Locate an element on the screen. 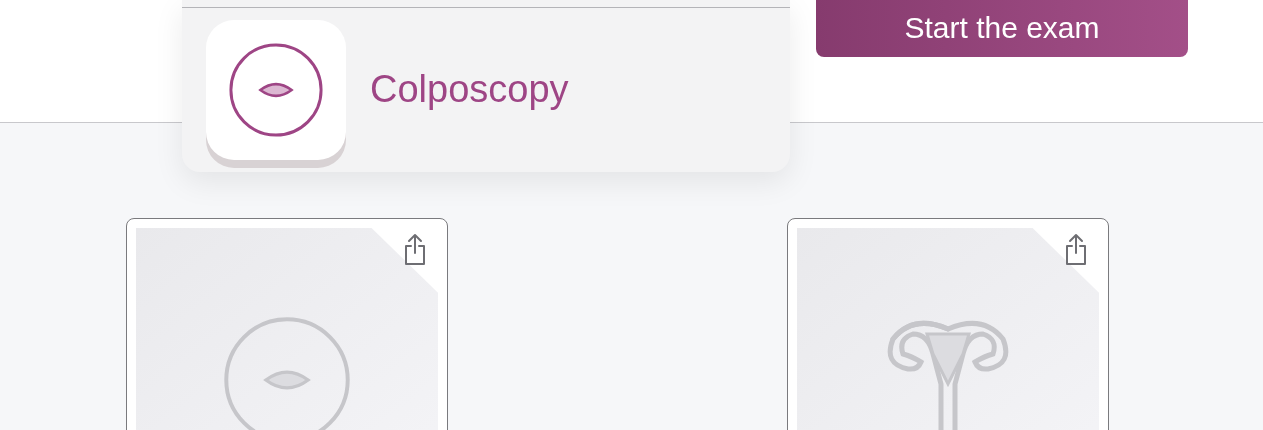 The height and width of the screenshot is (430, 1263). menu-item-label: Colposcopy is located at coordinates (469, 89).